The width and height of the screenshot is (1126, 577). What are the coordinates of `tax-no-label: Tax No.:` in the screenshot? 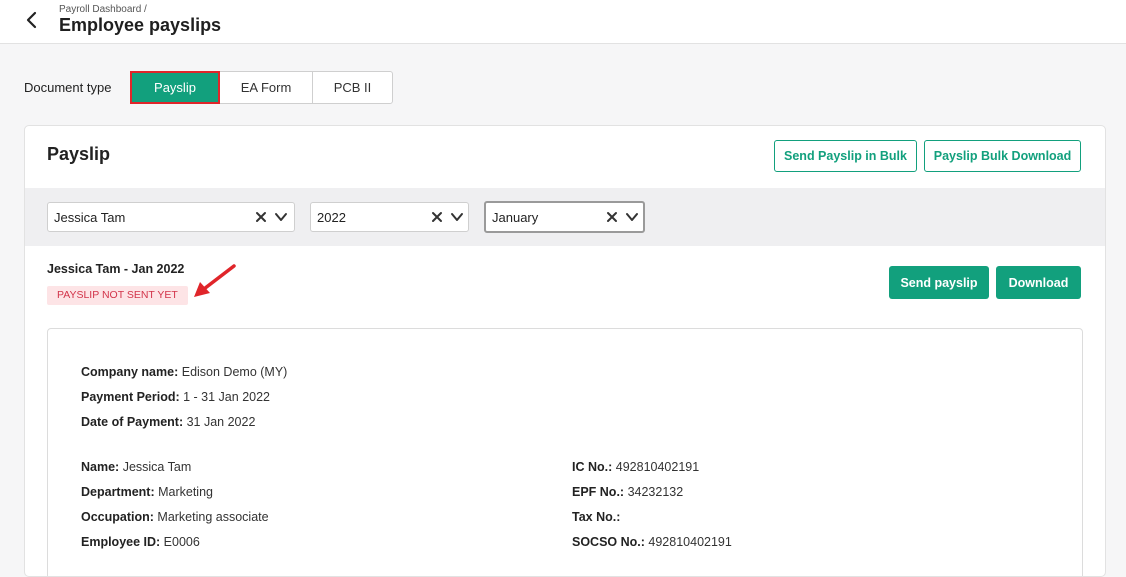 It's located at (596, 517).